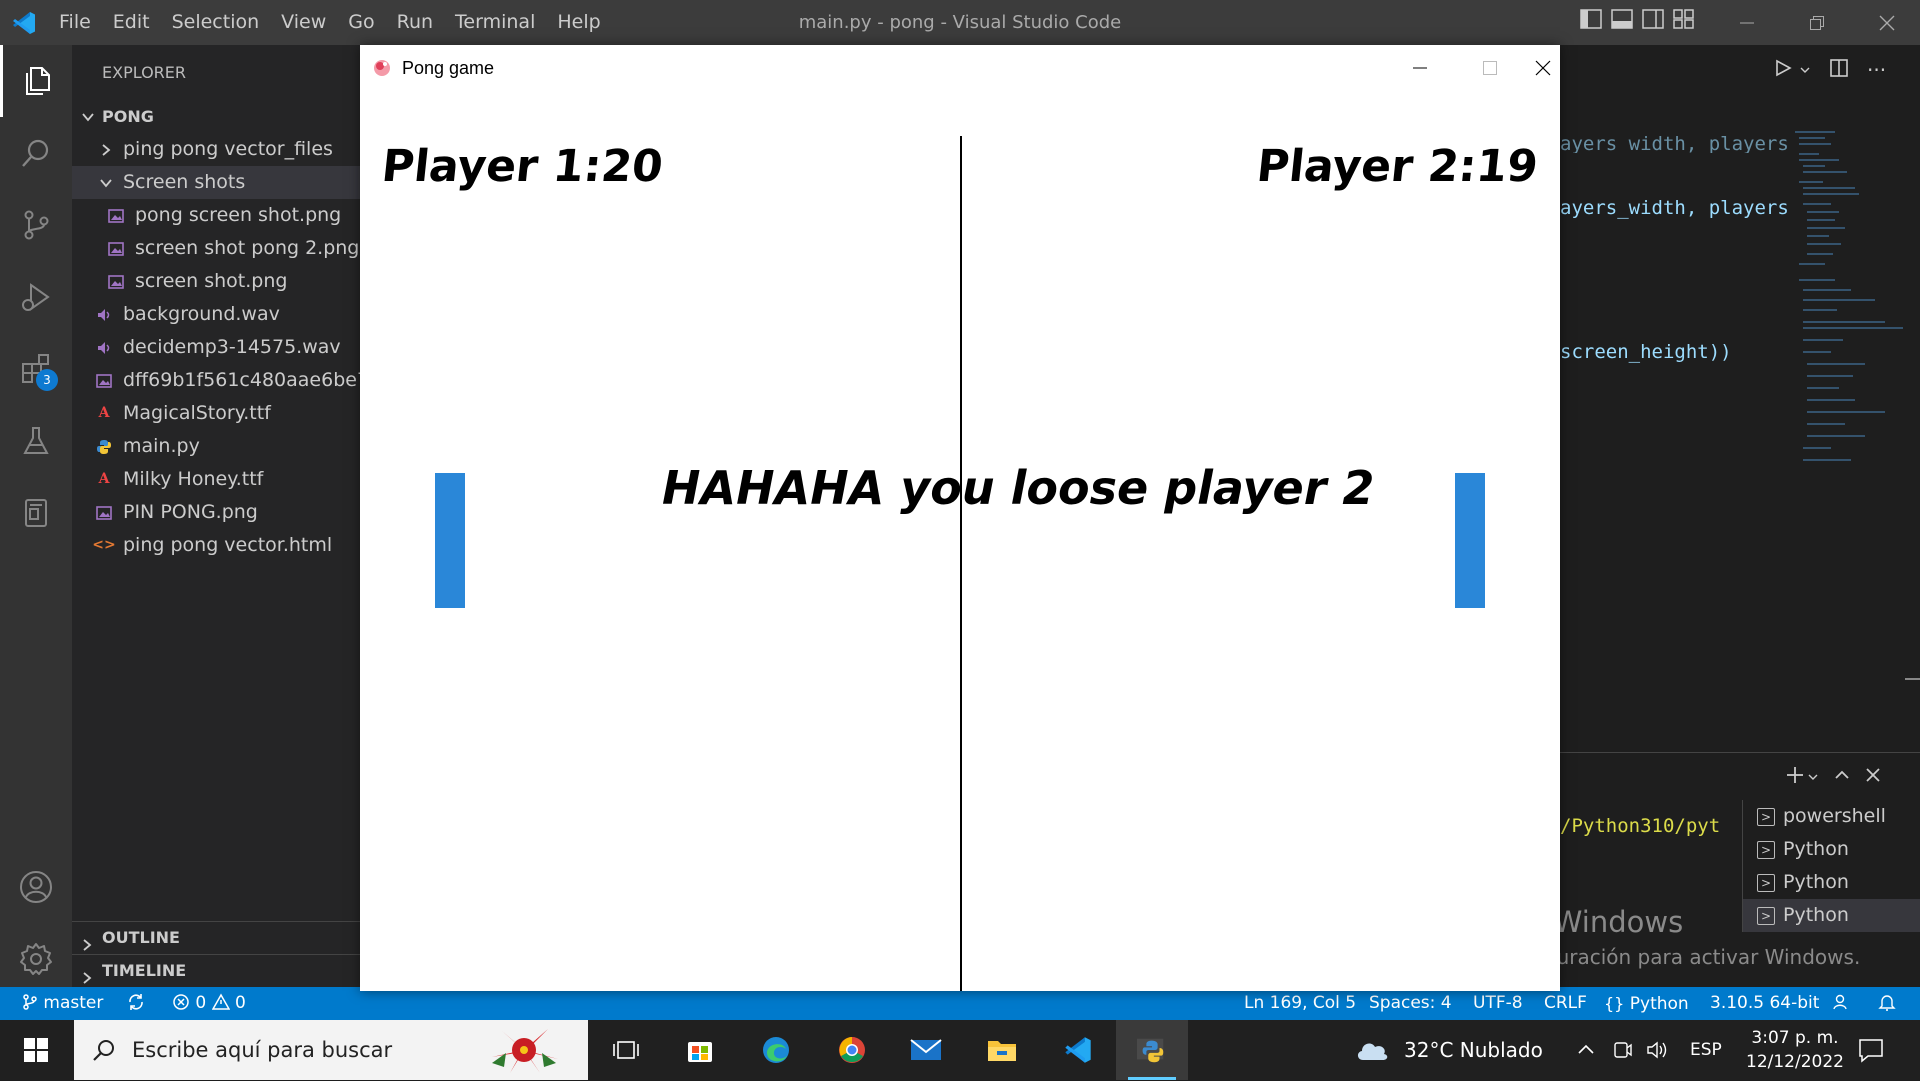  Describe the element at coordinates (1795, 777) in the screenshot. I see `new-terminal-icon` at that location.